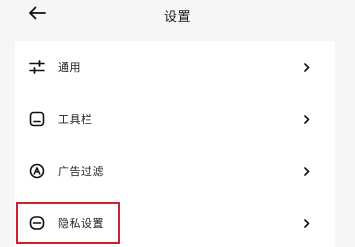 Image resolution: width=355 pixels, height=247 pixels. What do you see at coordinates (37, 223) in the screenshot?
I see `privacy-mask-icon` at bounding box center [37, 223].